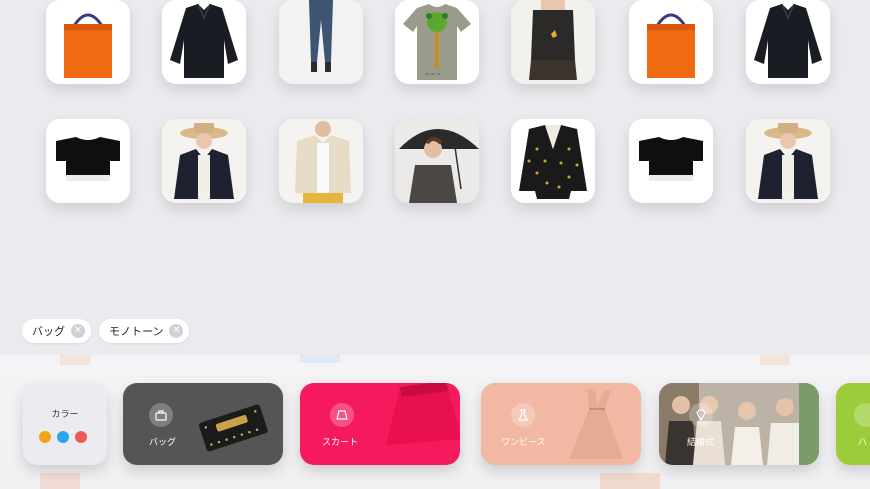 This screenshot has width=870, height=489. Describe the element at coordinates (853, 424) in the screenshot. I see `category-card-partial: ハ` at that location.